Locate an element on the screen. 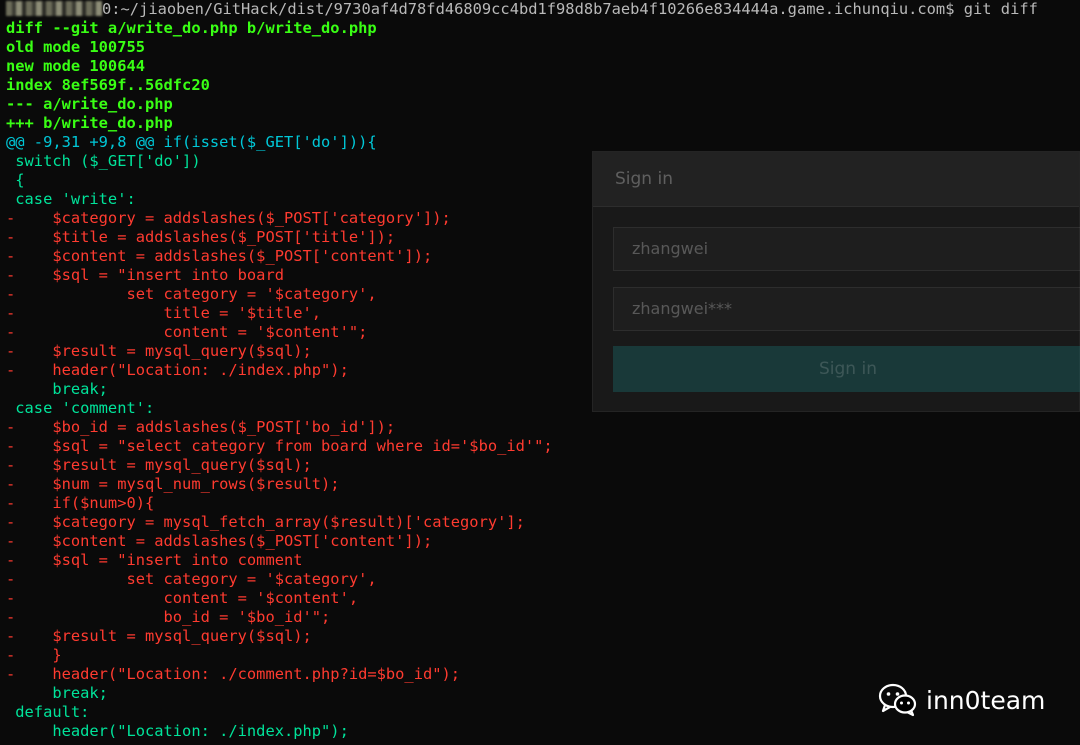 Image resolution: width=1080 pixels, height=745 pixels. diff-deleted-line: - } is located at coordinates (34, 655).